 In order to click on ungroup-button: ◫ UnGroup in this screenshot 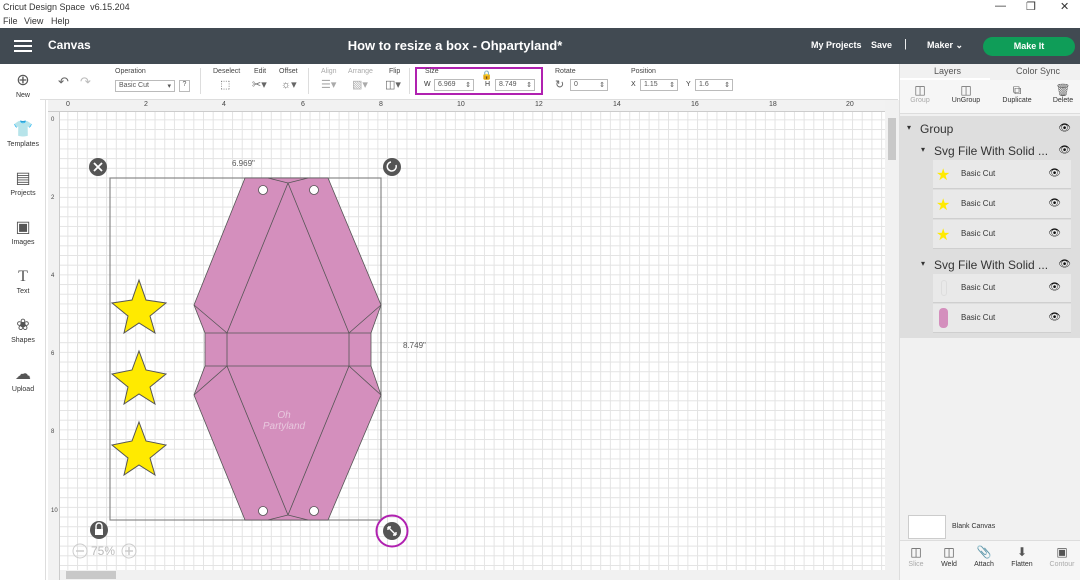, I will do `click(966, 93)`.